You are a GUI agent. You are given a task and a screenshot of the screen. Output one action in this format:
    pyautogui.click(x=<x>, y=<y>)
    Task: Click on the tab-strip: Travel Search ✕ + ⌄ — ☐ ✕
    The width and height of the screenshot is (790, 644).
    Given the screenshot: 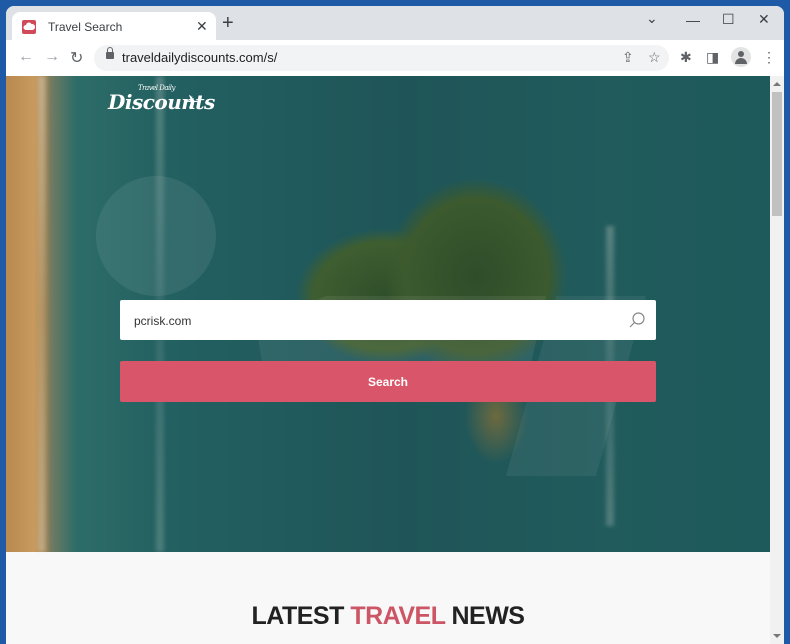 What is the action you would take?
    pyautogui.click(x=395, y=26)
    